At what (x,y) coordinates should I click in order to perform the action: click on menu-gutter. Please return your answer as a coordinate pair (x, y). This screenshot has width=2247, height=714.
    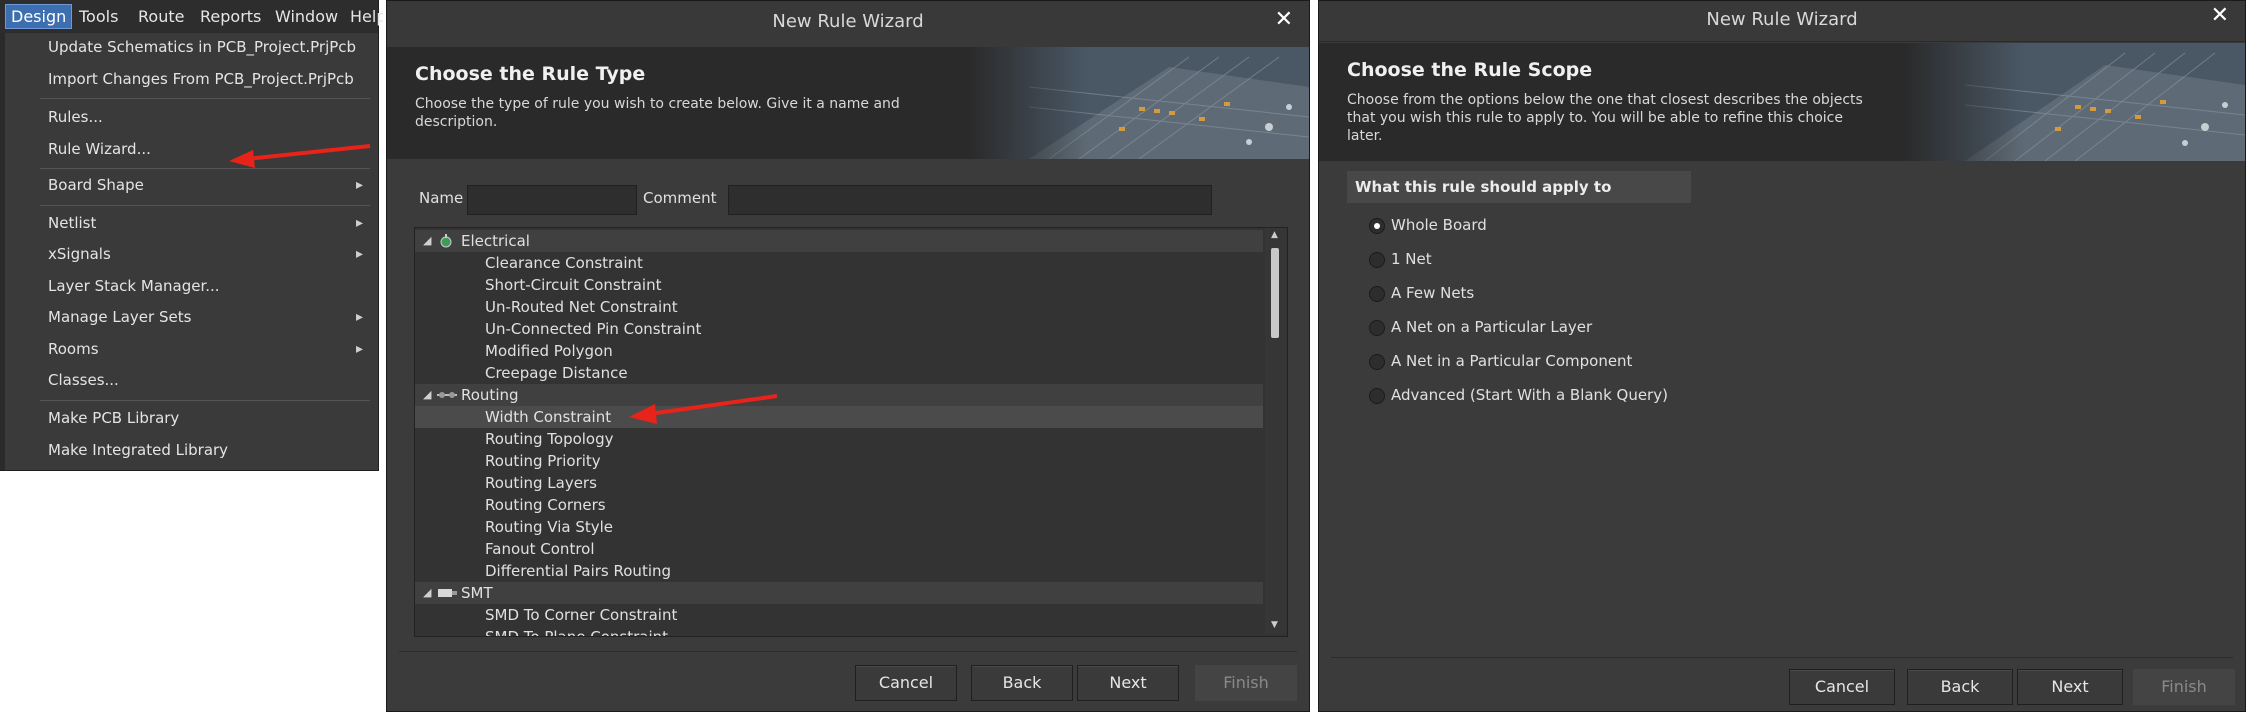
    Looking at the image, I should click on (2, 251).